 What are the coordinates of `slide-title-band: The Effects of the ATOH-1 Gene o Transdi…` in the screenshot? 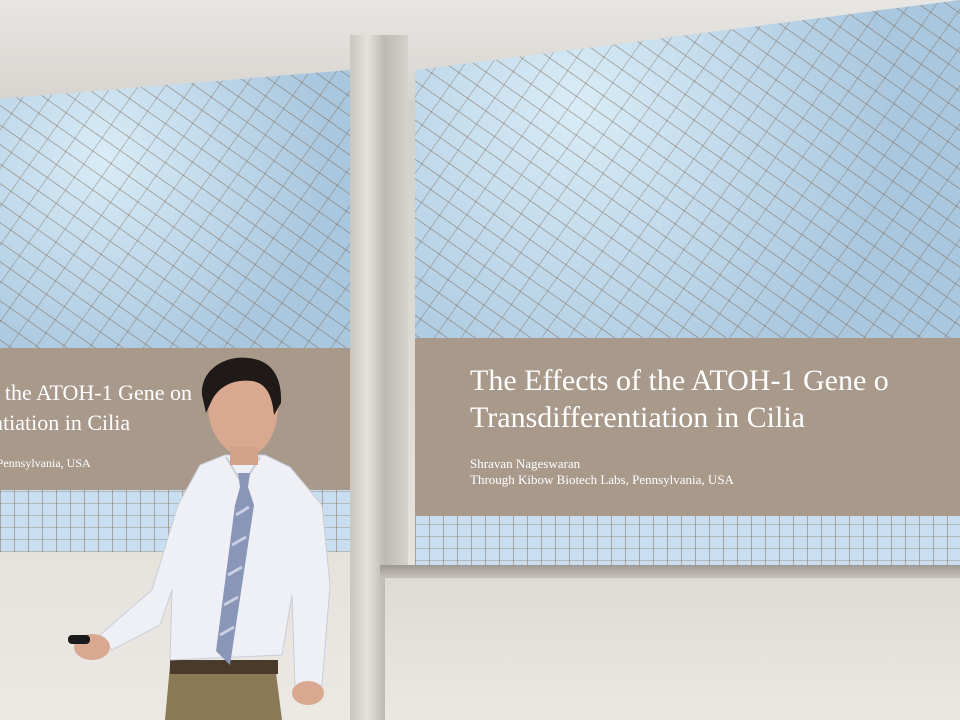 It's located at (687, 427).